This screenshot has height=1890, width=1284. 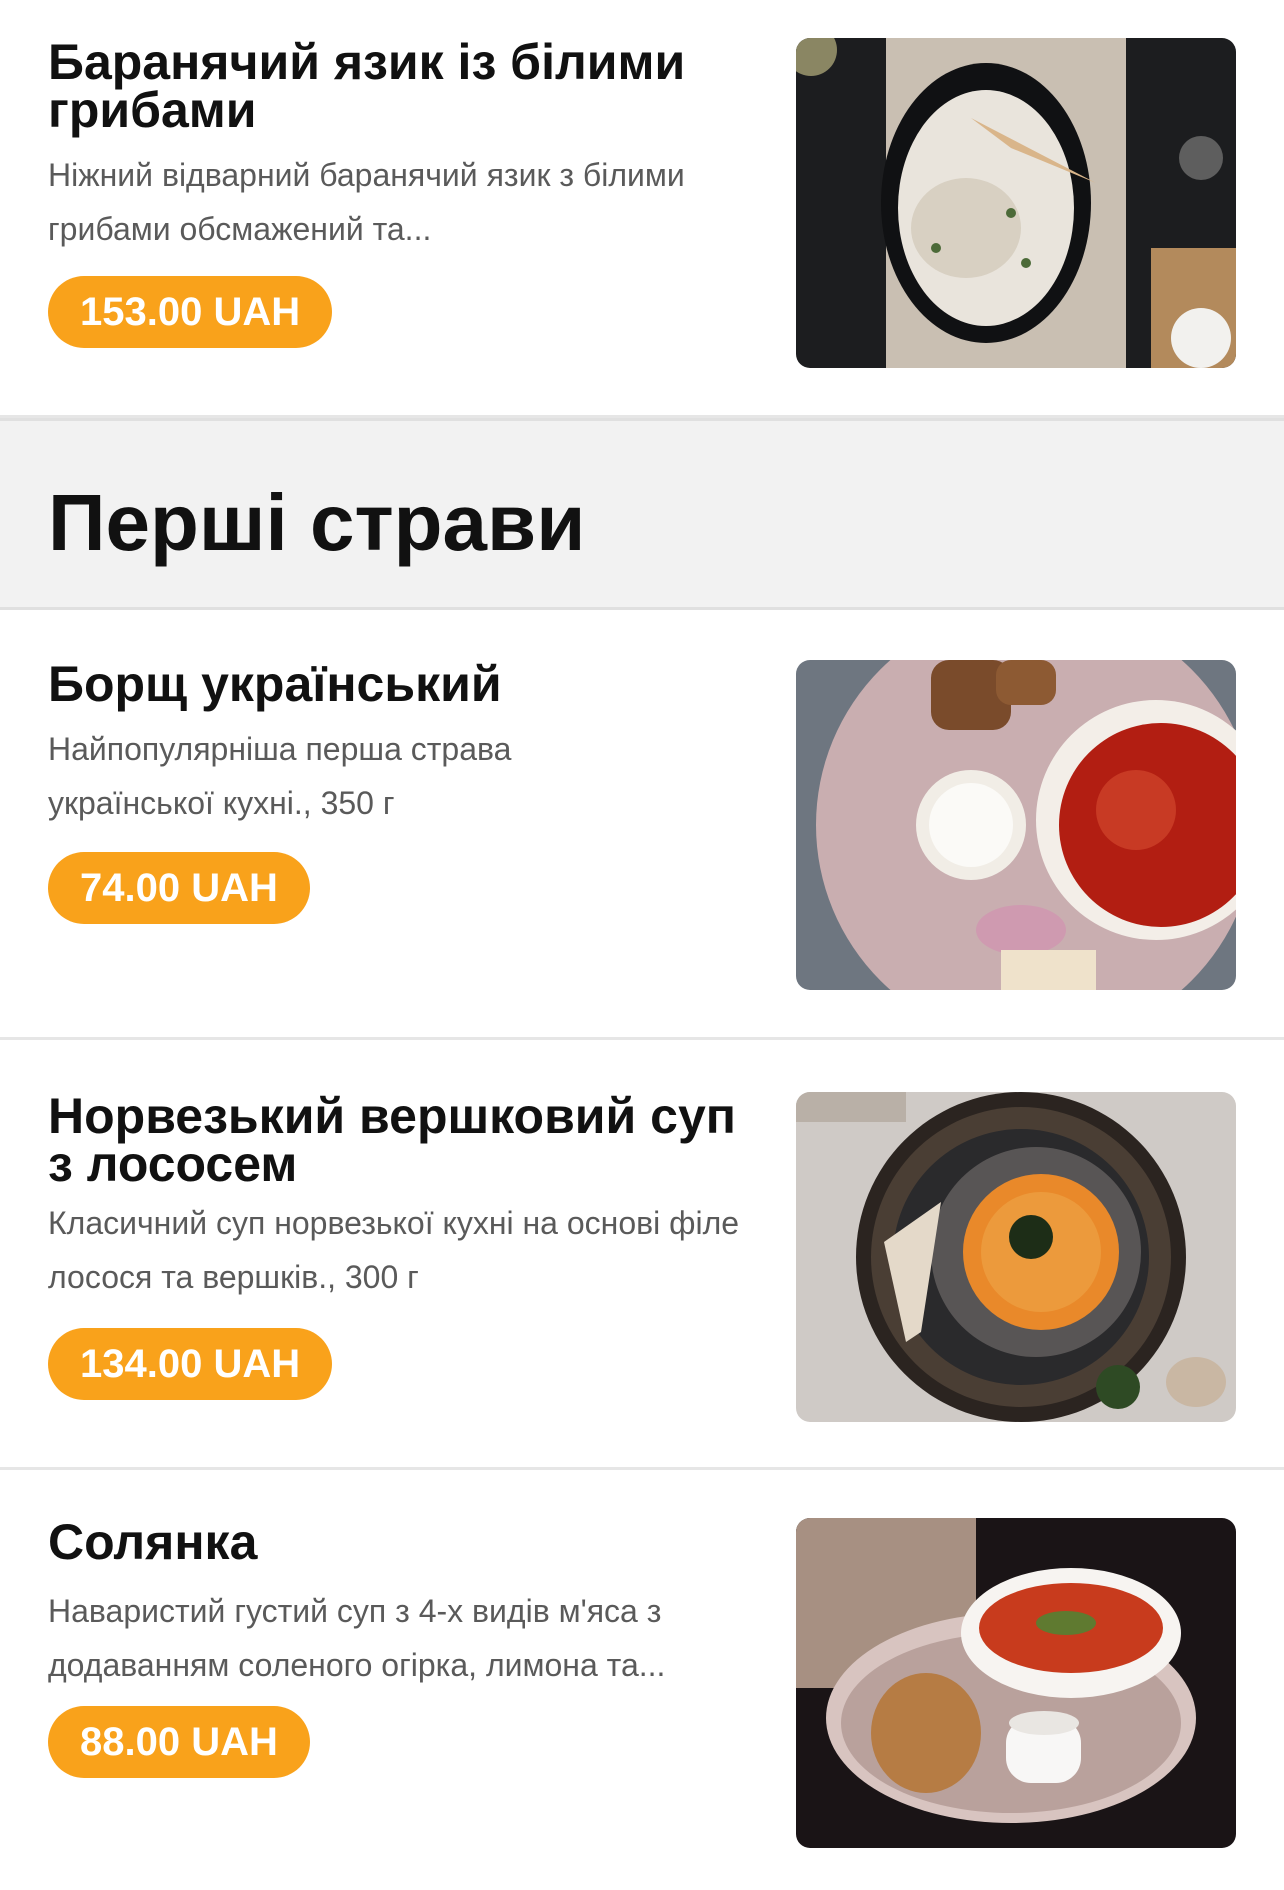 I want to click on price-button: 153.00 UAH, so click(x=190, y=312).